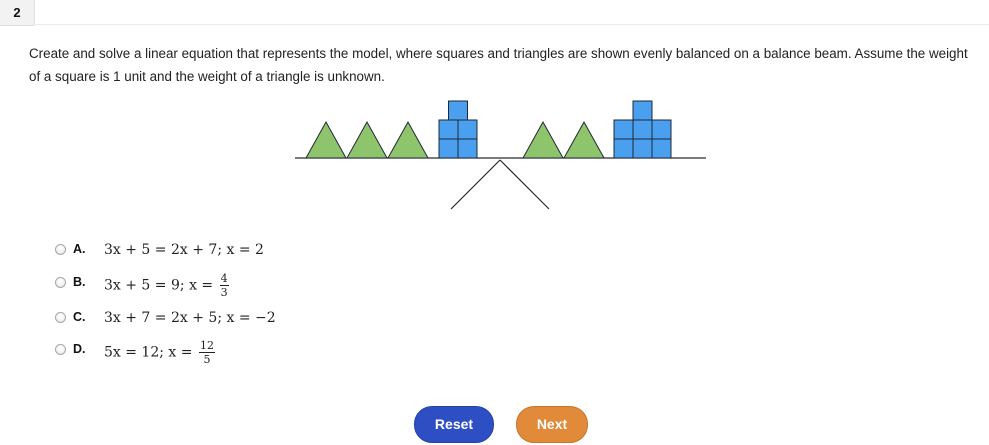 This screenshot has width=989, height=445. Describe the element at coordinates (454, 424) in the screenshot. I see `reset-button: Reset` at that location.